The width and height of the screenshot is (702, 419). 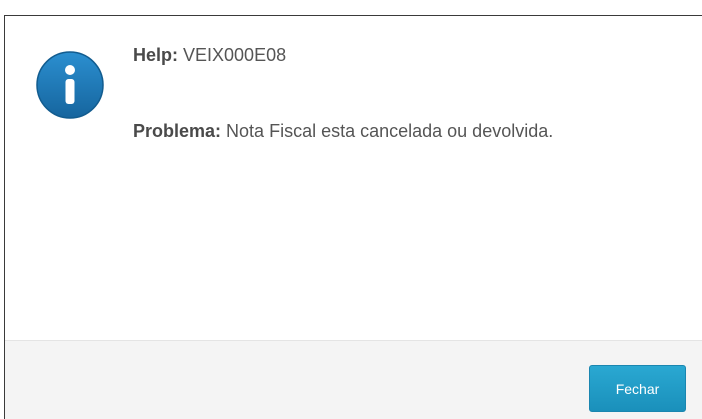 I want to click on help-line: Help: VEIX000E08, so click(x=209, y=55).